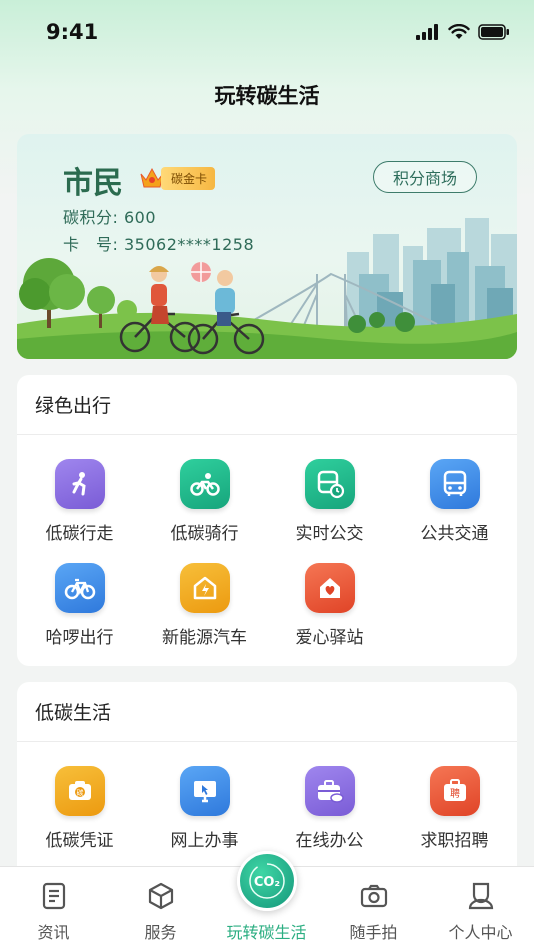  Describe the element at coordinates (79, 841) in the screenshot. I see `grid-item-label: 低碳凭证` at that location.